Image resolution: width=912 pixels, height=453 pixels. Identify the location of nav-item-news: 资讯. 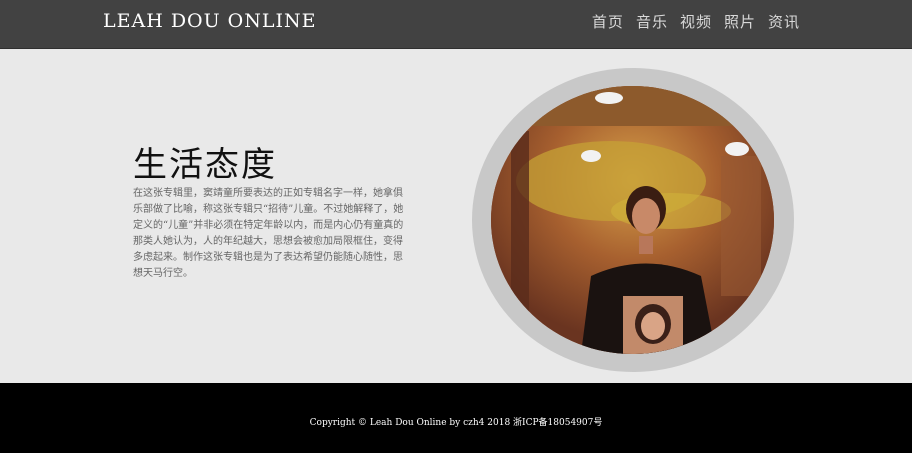
(784, 21).